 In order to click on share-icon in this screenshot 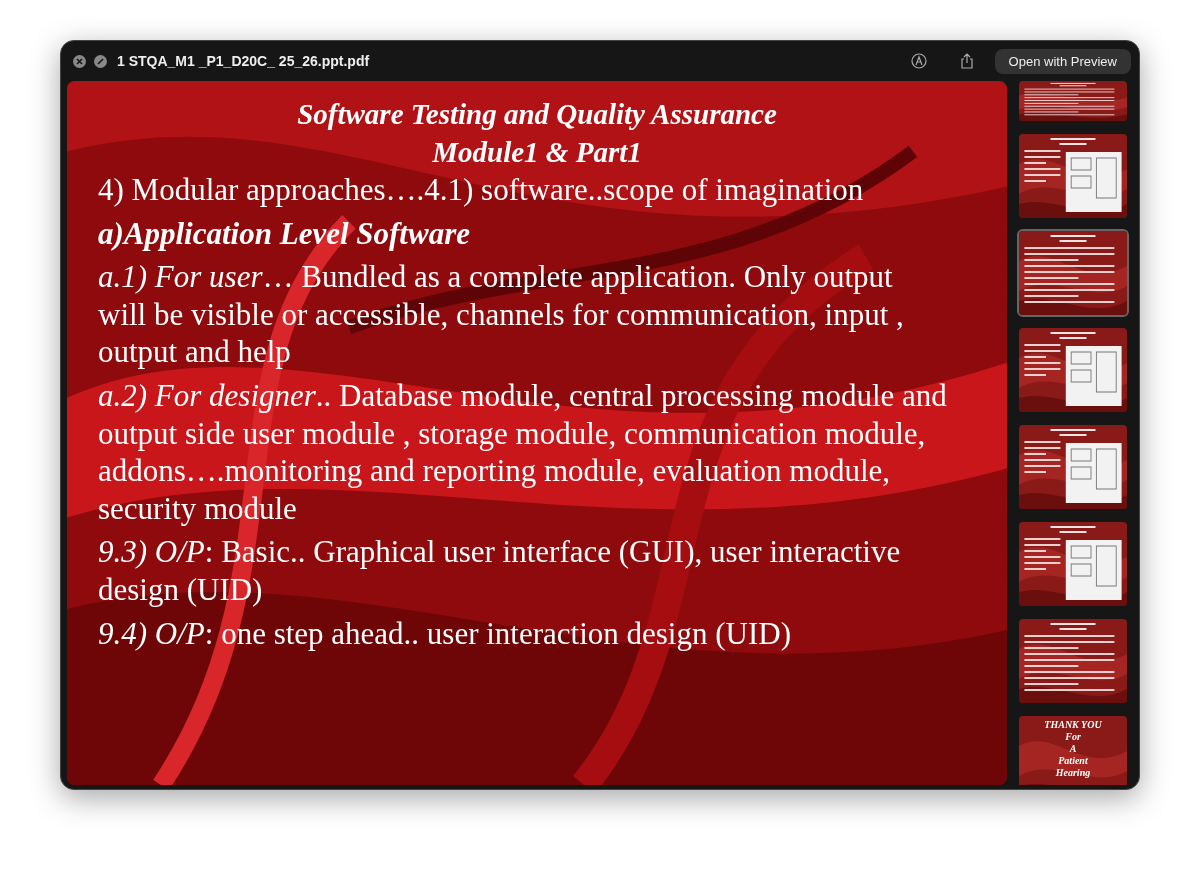, I will do `click(966, 61)`.